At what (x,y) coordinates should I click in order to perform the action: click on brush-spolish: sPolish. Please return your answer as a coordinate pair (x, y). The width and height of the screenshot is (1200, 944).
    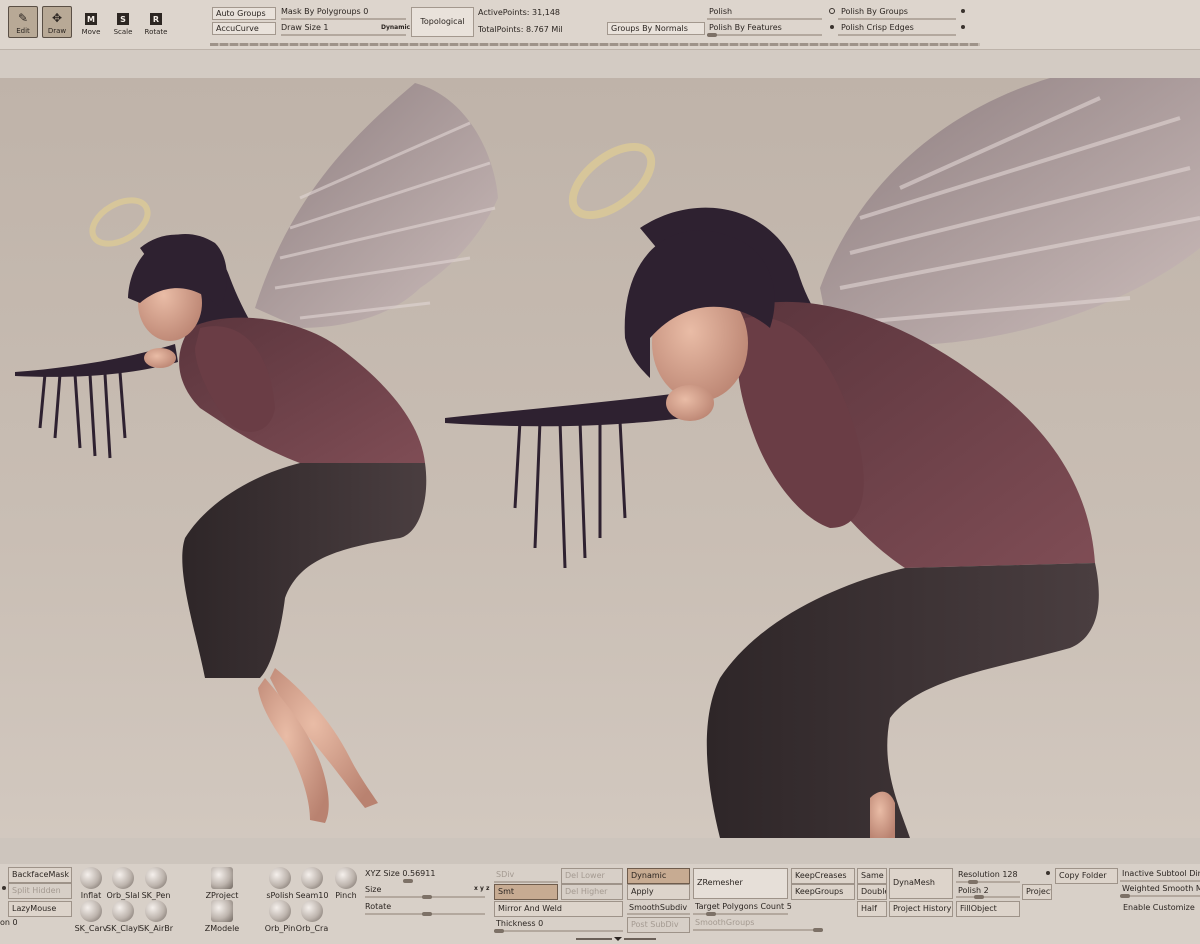
    Looking at the image, I should click on (280, 883).